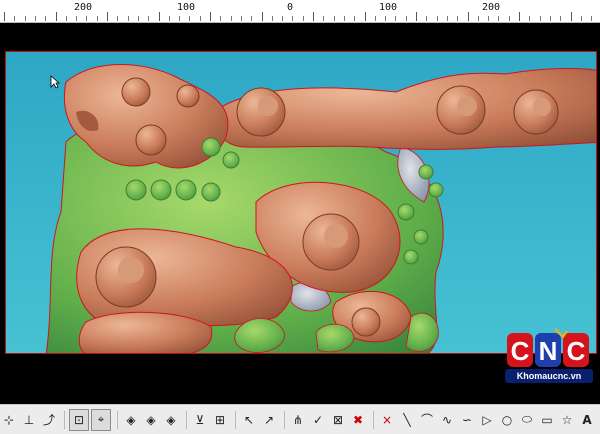 Image resolution: width=600 pixels, height=434 pixels. Describe the element at coordinates (549, 376) in the screenshot. I see `logo-site-text: Khomaucnc.vn` at that location.